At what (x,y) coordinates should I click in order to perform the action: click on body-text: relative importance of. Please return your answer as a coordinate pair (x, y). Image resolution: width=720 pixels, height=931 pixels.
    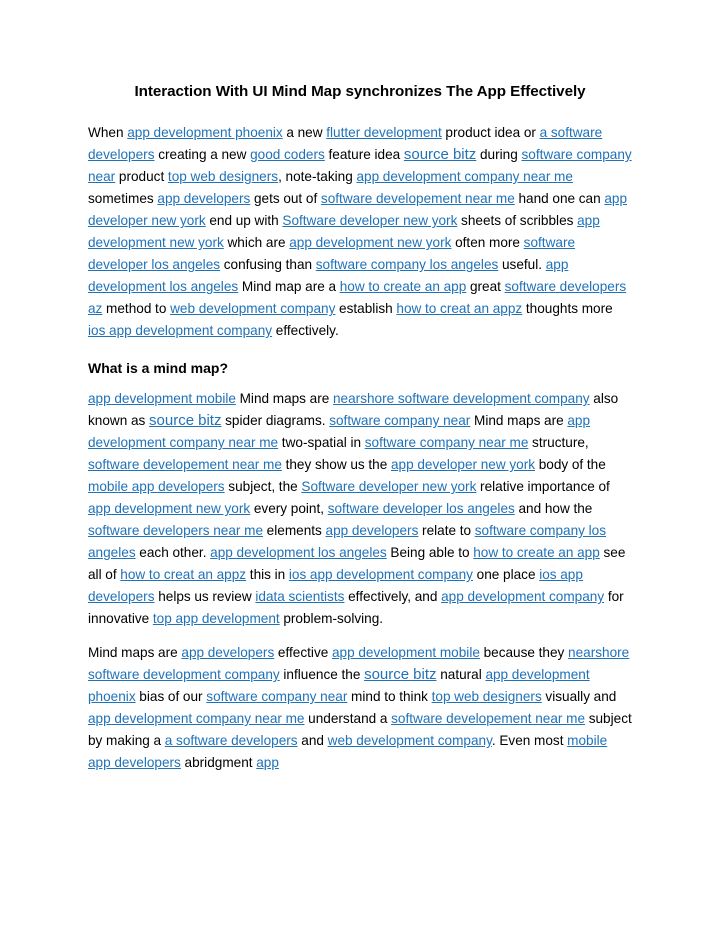
    Looking at the image, I should click on (543, 486).